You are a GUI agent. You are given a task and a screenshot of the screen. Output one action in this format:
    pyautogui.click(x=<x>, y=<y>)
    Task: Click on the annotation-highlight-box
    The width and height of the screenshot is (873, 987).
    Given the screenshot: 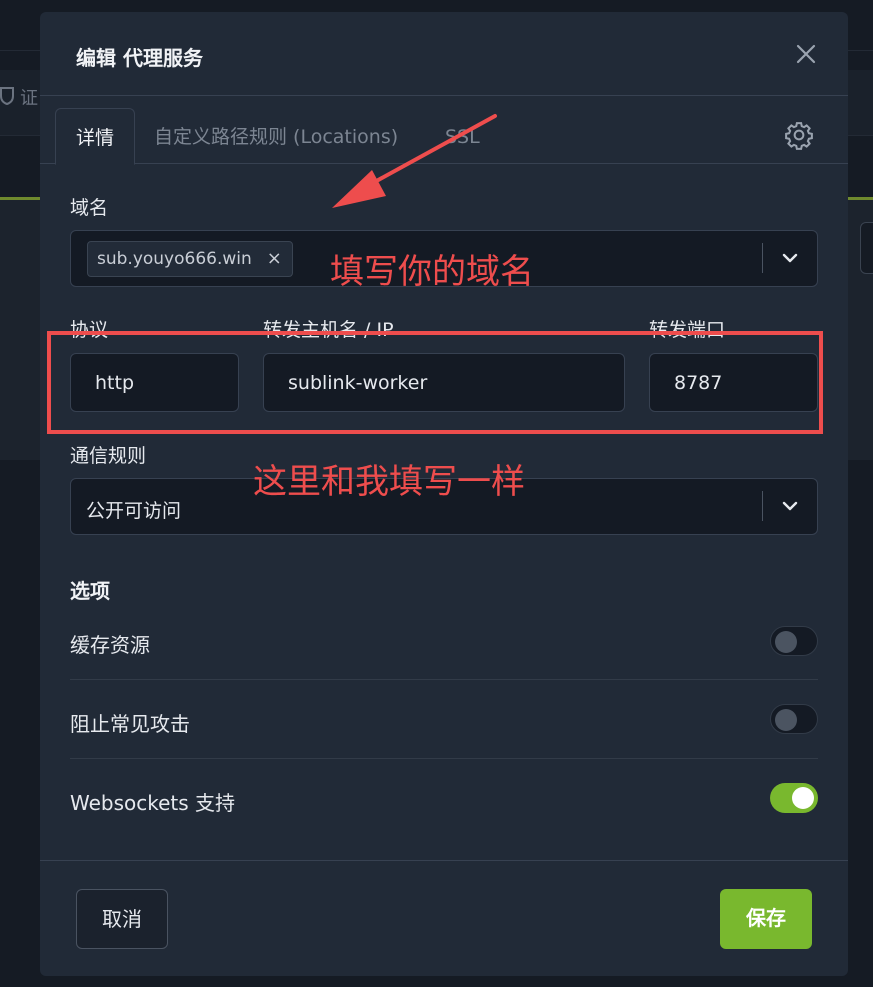 What is the action you would take?
    pyautogui.click(x=435, y=382)
    